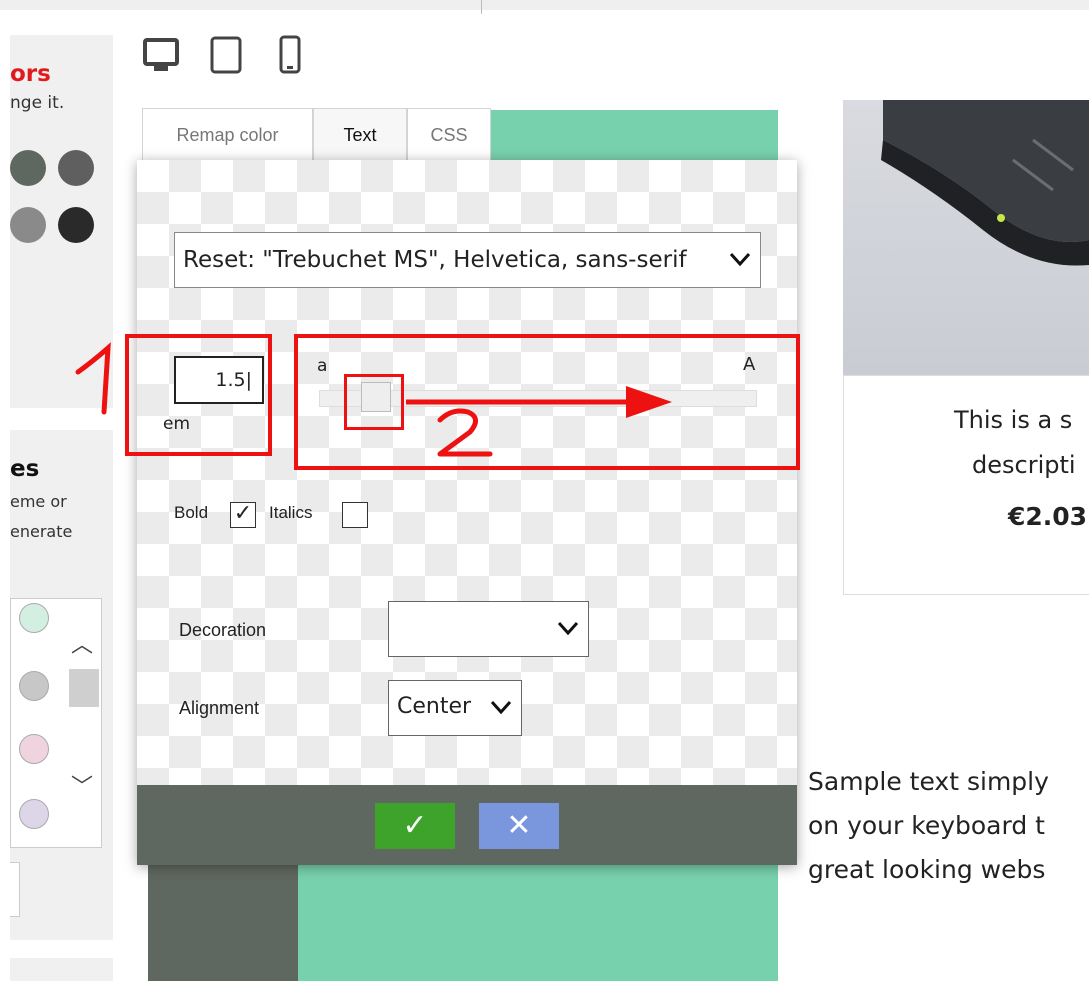  What do you see at coordinates (84, 688) in the screenshot?
I see `scrollbar-thumb` at bounding box center [84, 688].